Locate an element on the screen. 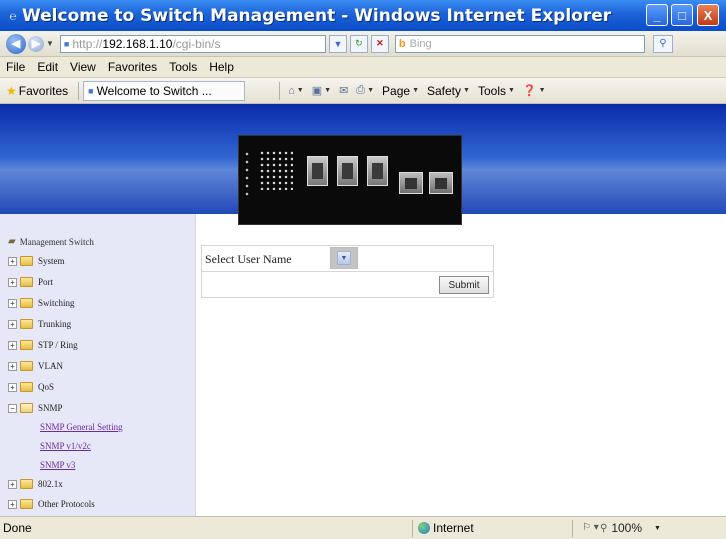  tree-label: Switching is located at coordinates (56, 303).